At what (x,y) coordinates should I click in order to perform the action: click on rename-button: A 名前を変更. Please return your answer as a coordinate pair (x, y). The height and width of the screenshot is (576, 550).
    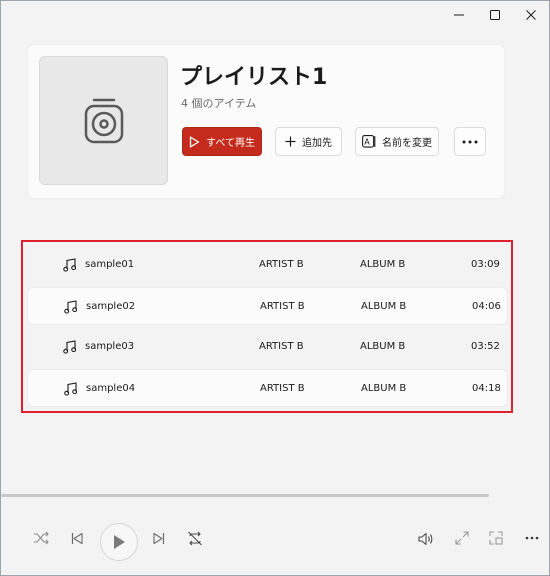
    Looking at the image, I should click on (397, 141).